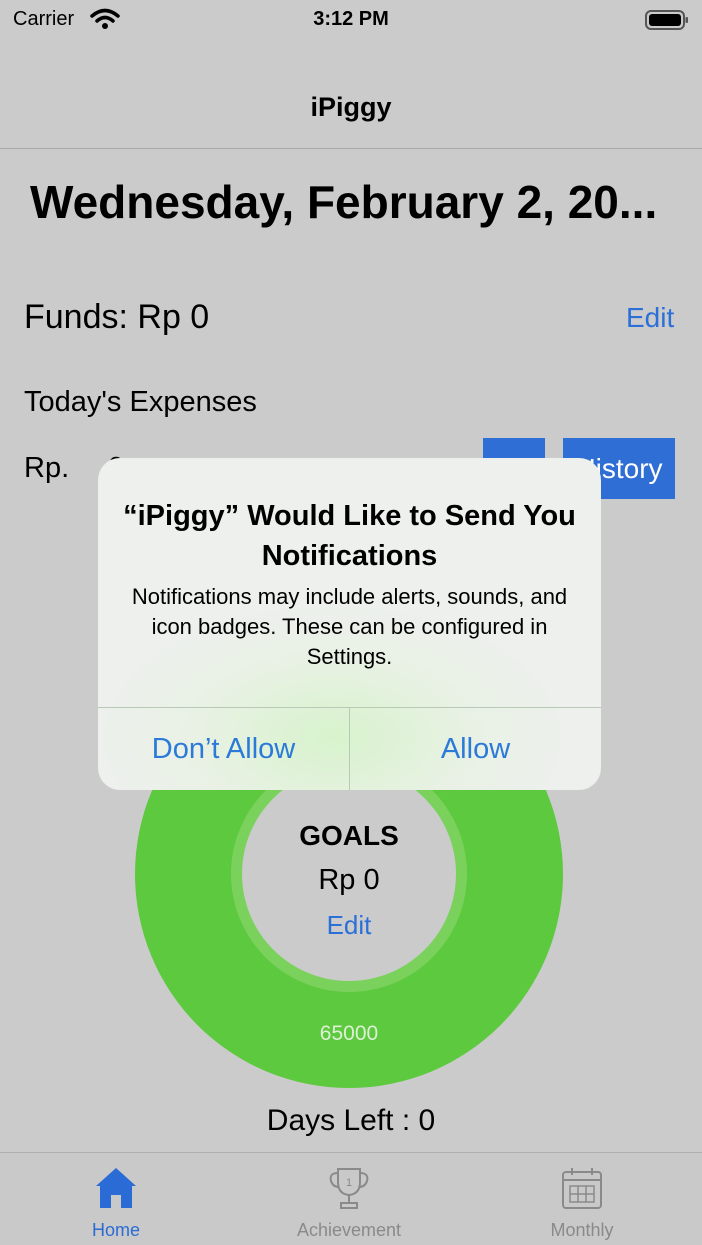 This screenshot has width=702, height=1245. What do you see at coordinates (351, 107) in the screenshot?
I see `nav-title: iPiggy` at bounding box center [351, 107].